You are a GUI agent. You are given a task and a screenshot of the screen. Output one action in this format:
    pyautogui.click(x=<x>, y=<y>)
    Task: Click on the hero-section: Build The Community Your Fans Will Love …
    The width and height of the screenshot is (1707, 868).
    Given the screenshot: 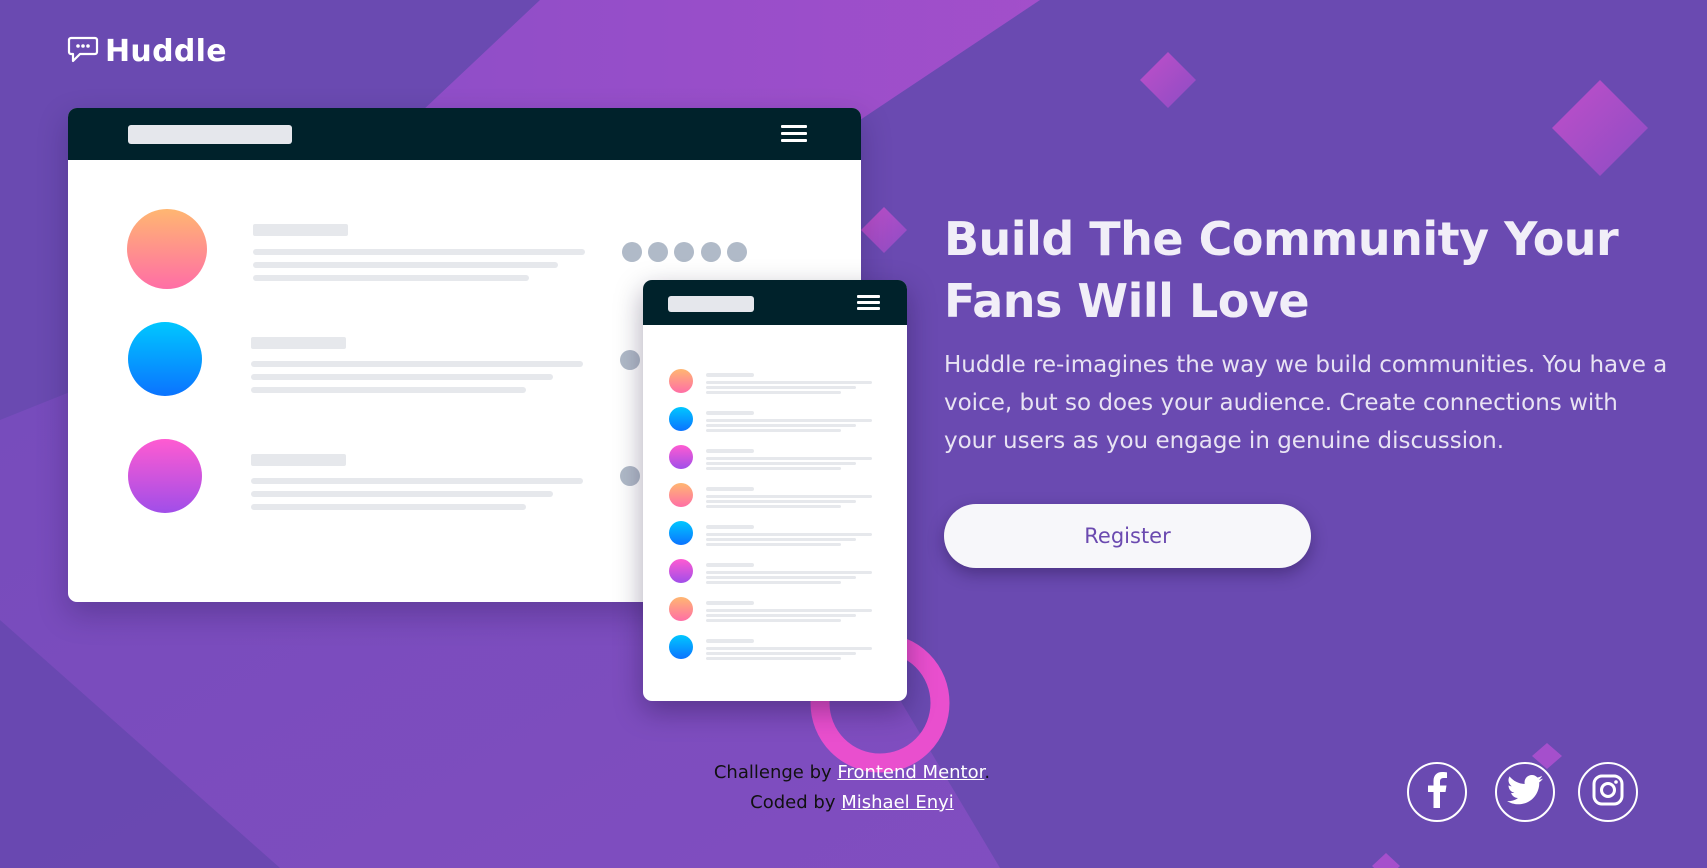 What is the action you would take?
    pyautogui.click(x=1314, y=334)
    